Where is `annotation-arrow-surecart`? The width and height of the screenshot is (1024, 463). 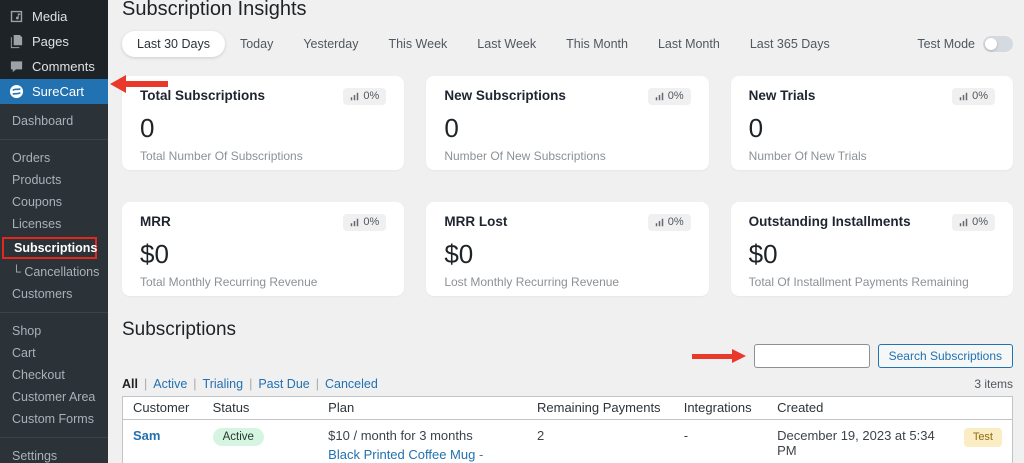 annotation-arrow-surecart is located at coordinates (139, 84).